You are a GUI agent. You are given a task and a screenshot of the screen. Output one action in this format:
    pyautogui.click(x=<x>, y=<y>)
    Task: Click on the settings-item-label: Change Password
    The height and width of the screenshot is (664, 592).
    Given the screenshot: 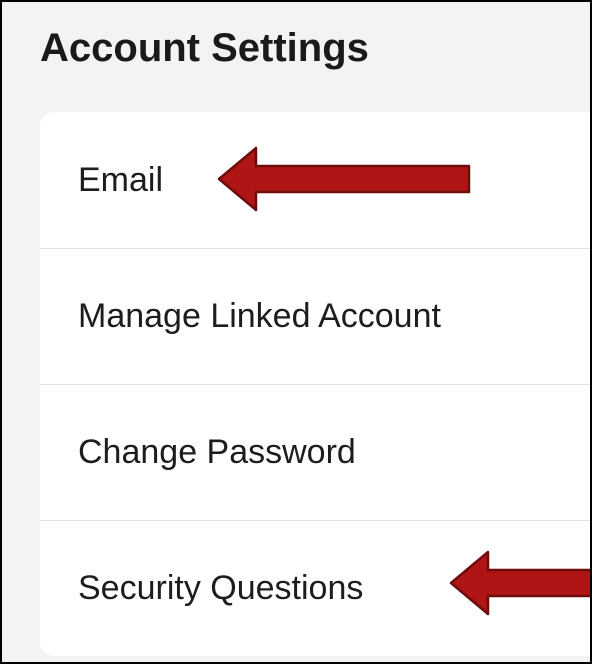 What is the action you would take?
    pyautogui.click(x=217, y=452)
    